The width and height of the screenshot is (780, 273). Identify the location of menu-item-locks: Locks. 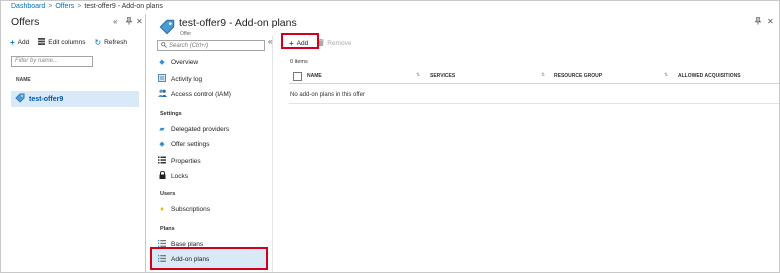
(173, 175).